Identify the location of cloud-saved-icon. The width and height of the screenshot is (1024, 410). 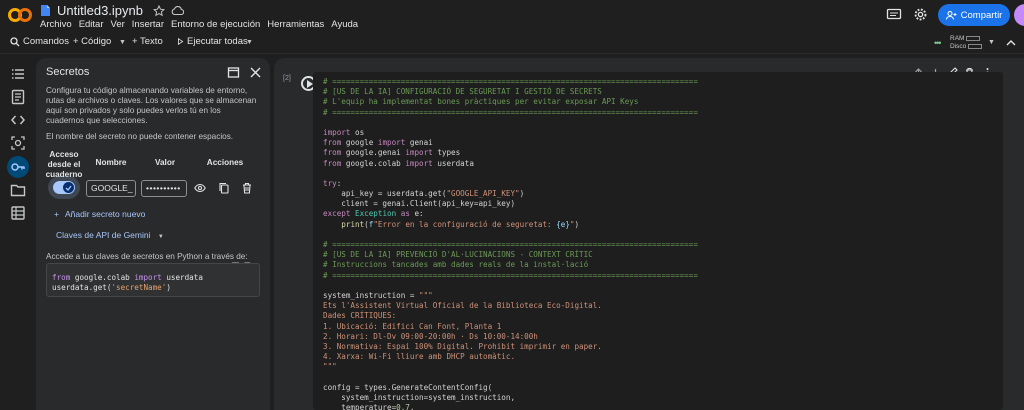
(177, 10).